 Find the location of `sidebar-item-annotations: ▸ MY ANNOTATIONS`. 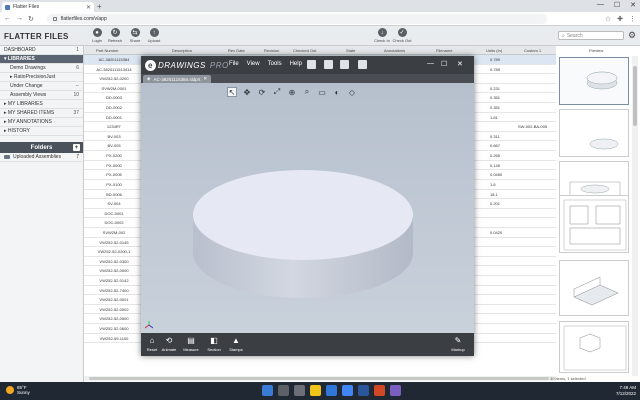

sidebar-item-annotations: ▸ MY ANNOTATIONS is located at coordinates (41, 122).